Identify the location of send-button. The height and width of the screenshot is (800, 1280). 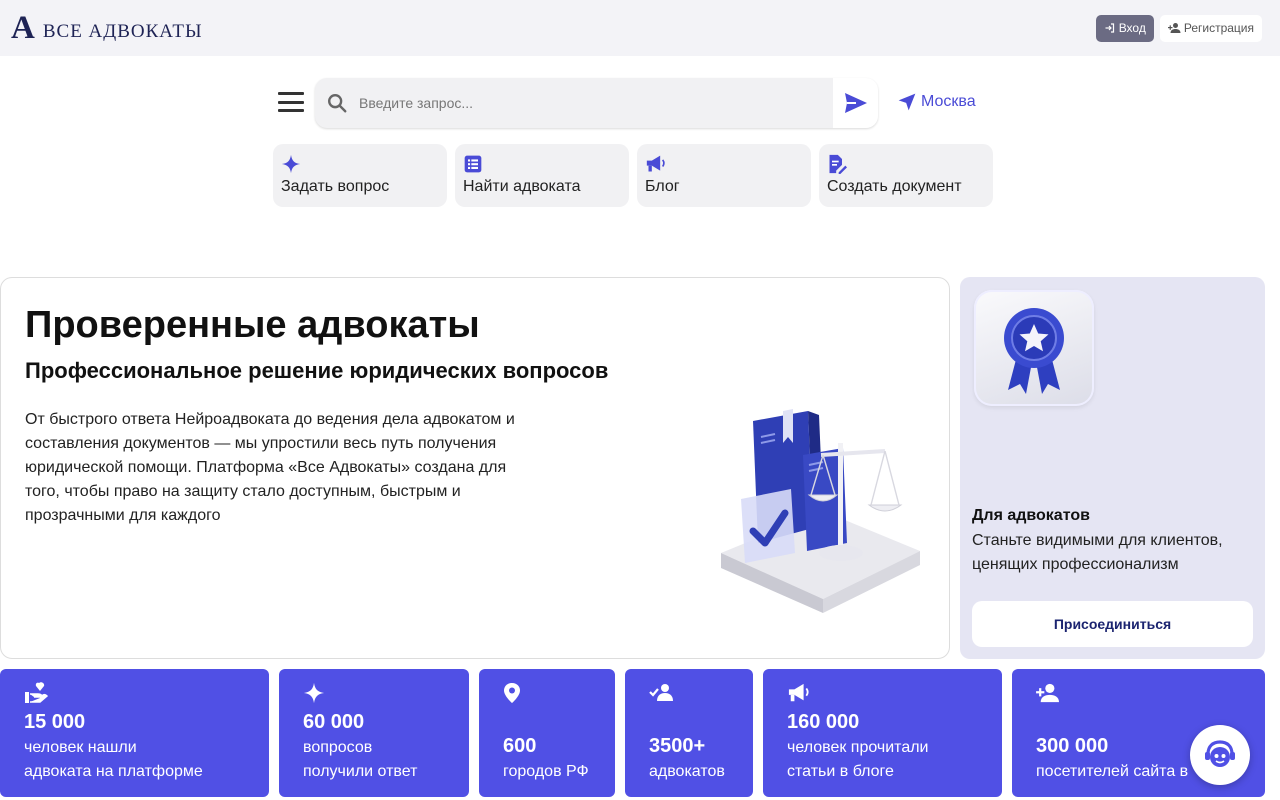
(855, 103).